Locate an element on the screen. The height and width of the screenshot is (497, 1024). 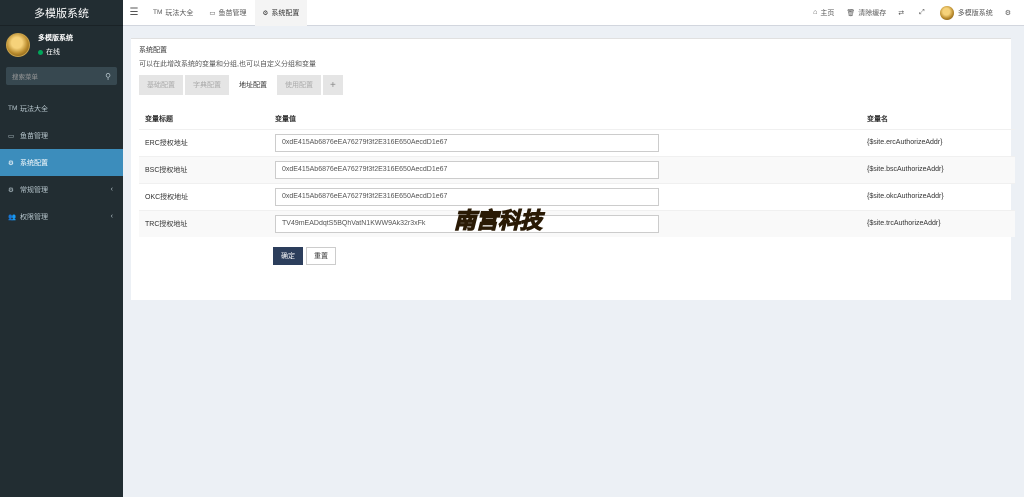
watermark-text: 南宫科技 is located at coordinates (499, 221).